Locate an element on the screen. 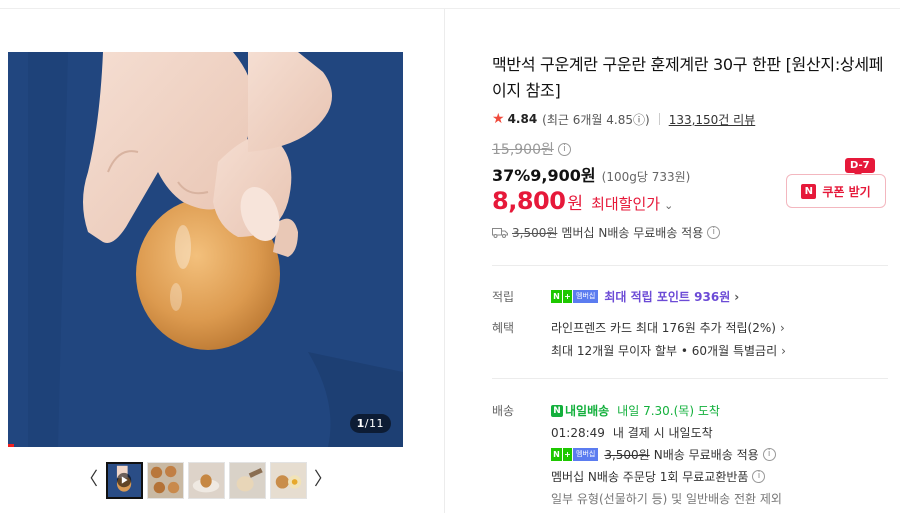  original-price-row: 15,900원 i is located at coordinates (692, 149).